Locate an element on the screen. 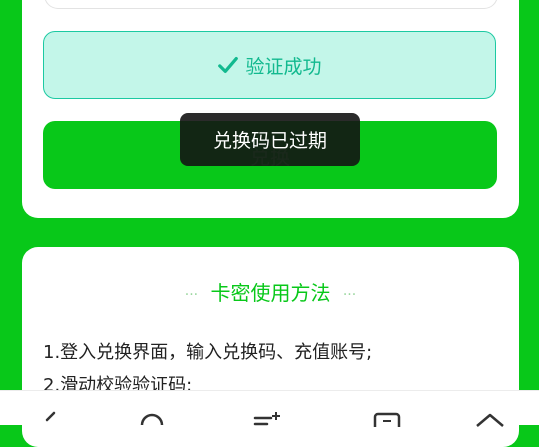 This screenshot has width=539, height=447. redeem-code-input is located at coordinates (271, 4).